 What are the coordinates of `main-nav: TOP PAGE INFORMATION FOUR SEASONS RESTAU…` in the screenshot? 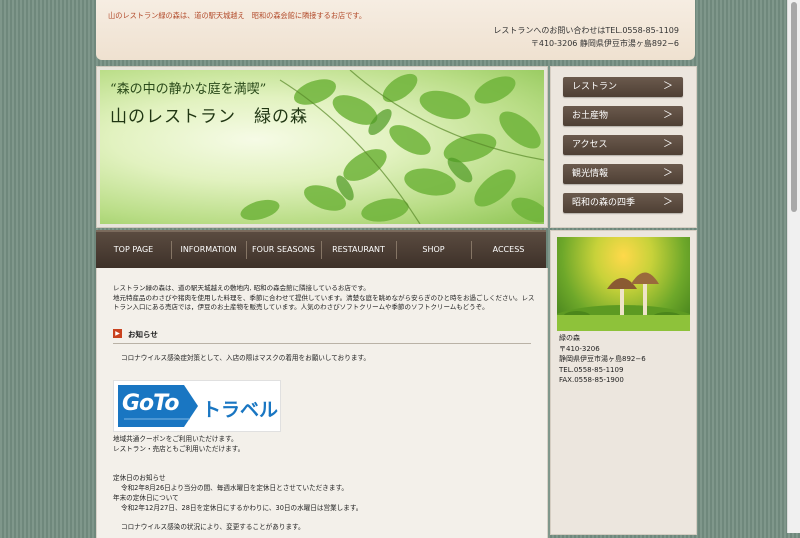 It's located at (321, 249).